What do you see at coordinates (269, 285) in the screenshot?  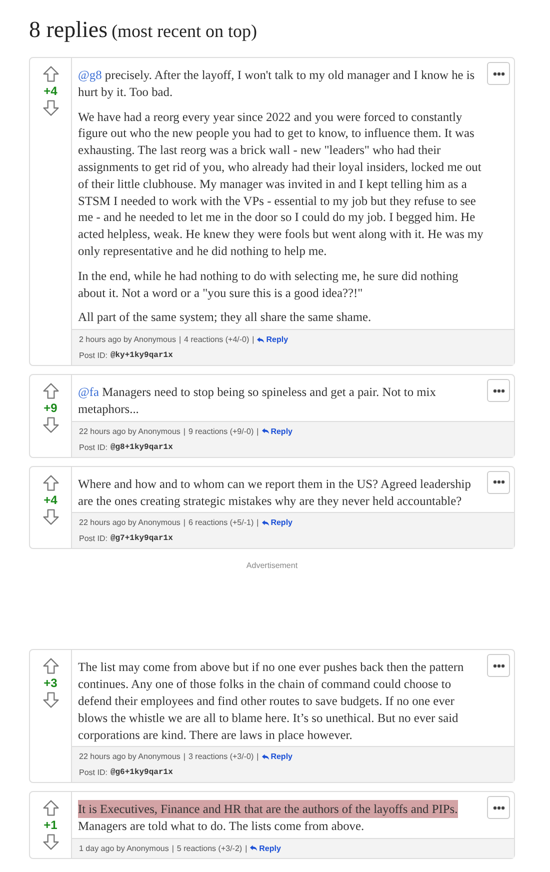 I see `comment-text: In the end, while he had nothing to do with selecting me, he sure did nothing about it. Not a word or a "you sure this is a good idea??!"` at bounding box center [269, 285].